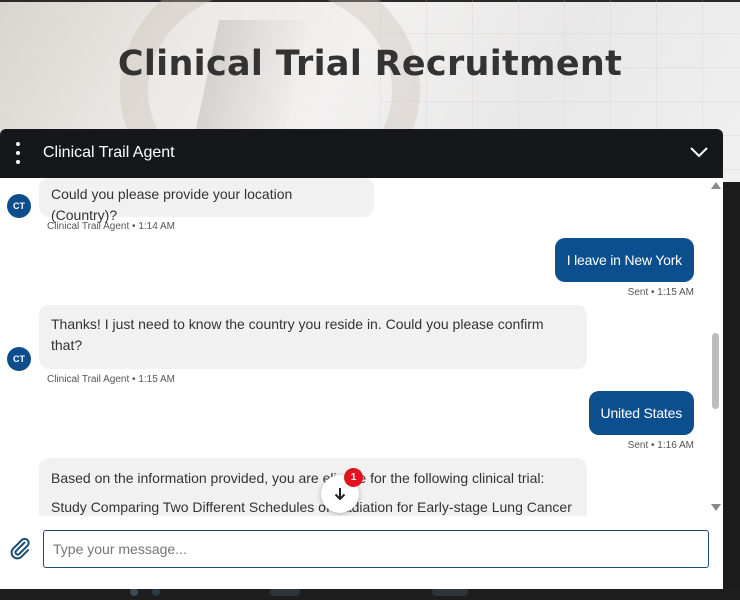 The width and height of the screenshot is (740, 600). Describe the element at coordinates (660, 445) in the screenshot. I see `message-meta: Sent • 1:16 AM` at that location.